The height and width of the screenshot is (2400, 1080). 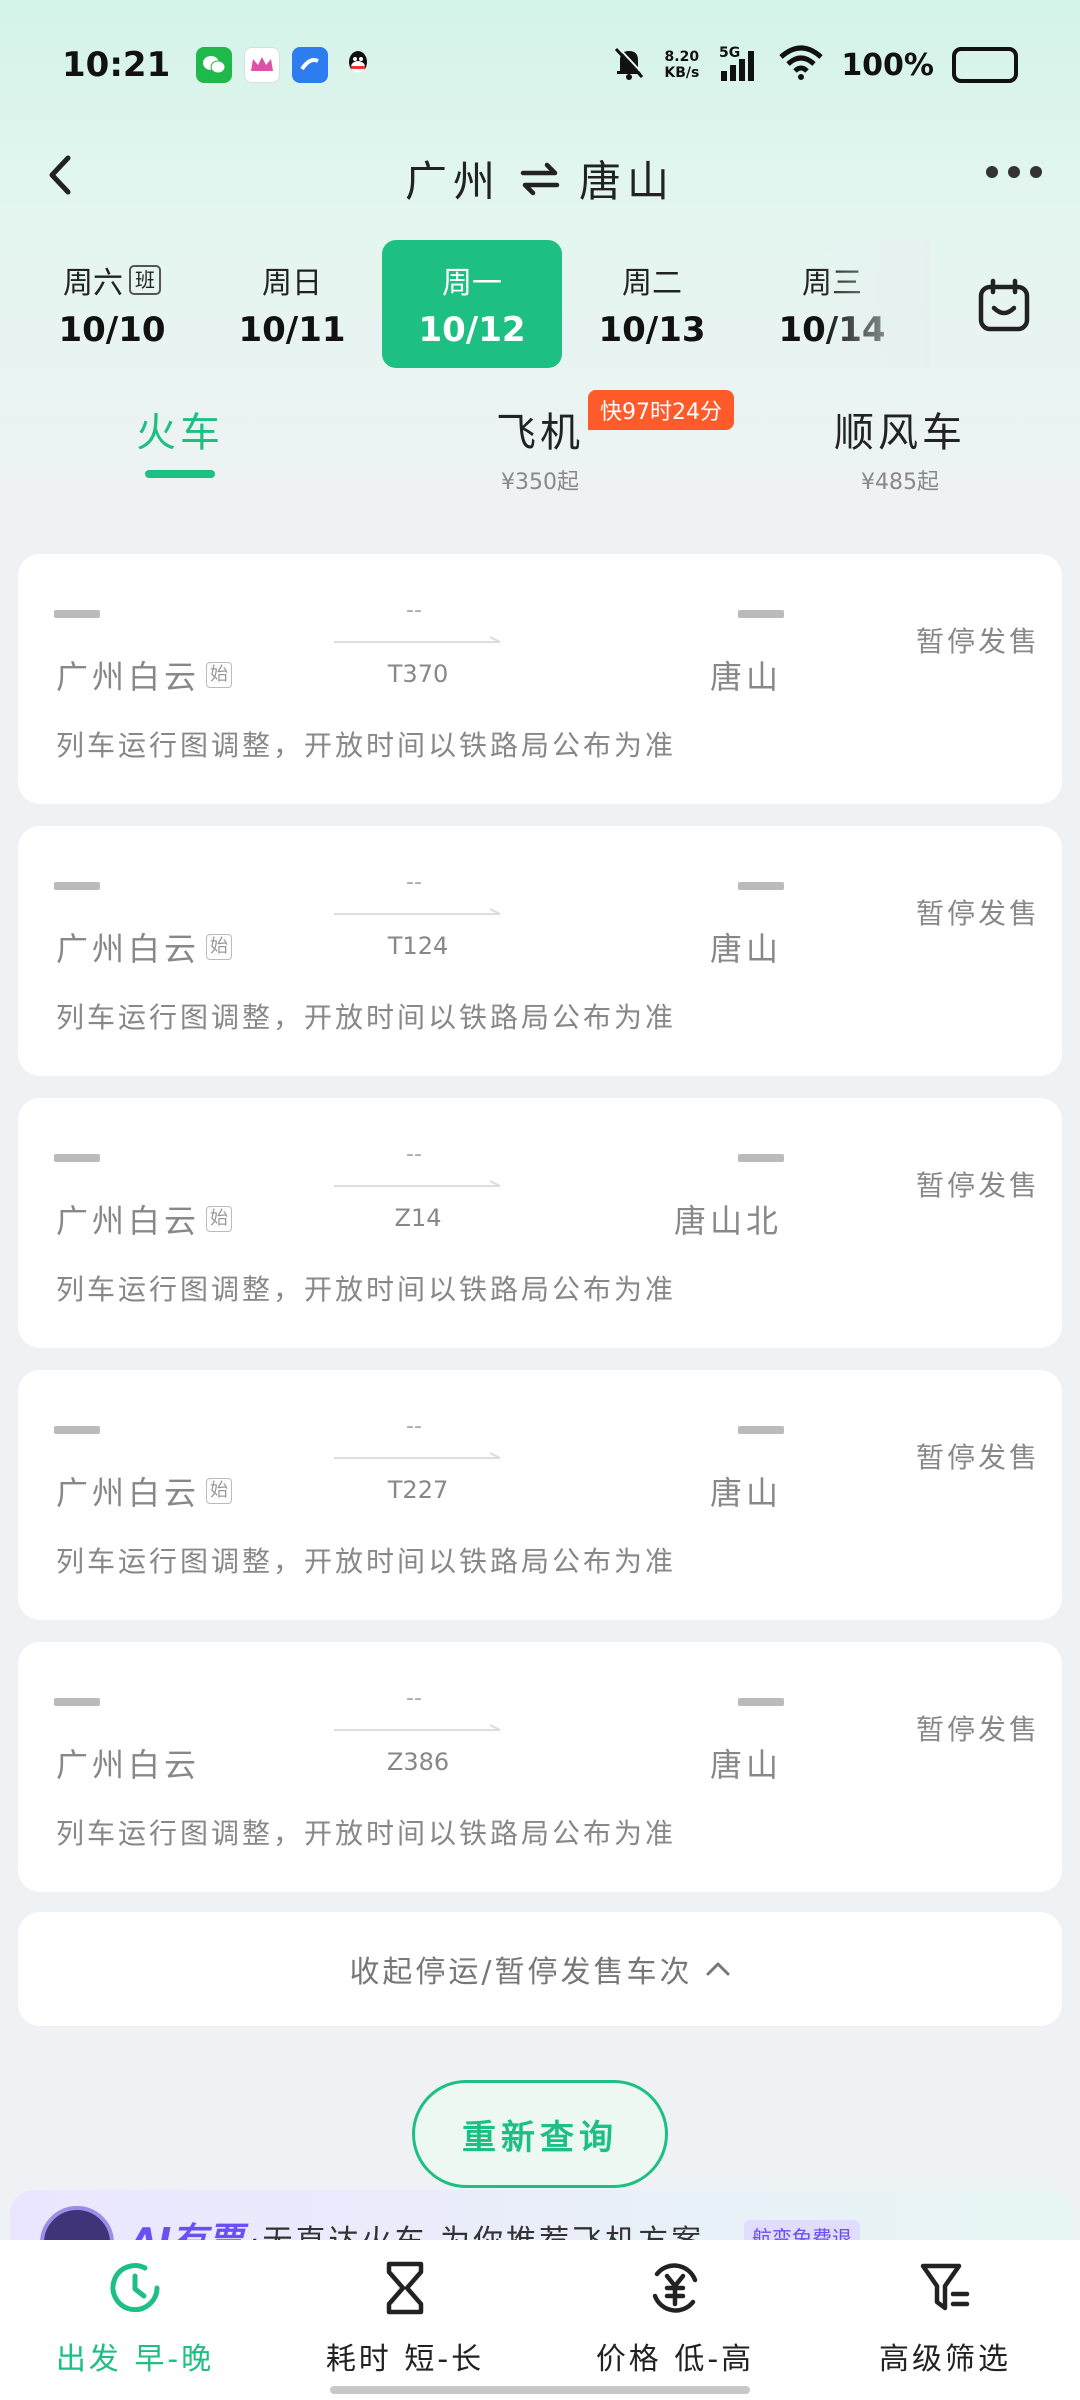 What do you see at coordinates (472, 283) in the screenshot?
I see `date-week: 周一` at bounding box center [472, 283].